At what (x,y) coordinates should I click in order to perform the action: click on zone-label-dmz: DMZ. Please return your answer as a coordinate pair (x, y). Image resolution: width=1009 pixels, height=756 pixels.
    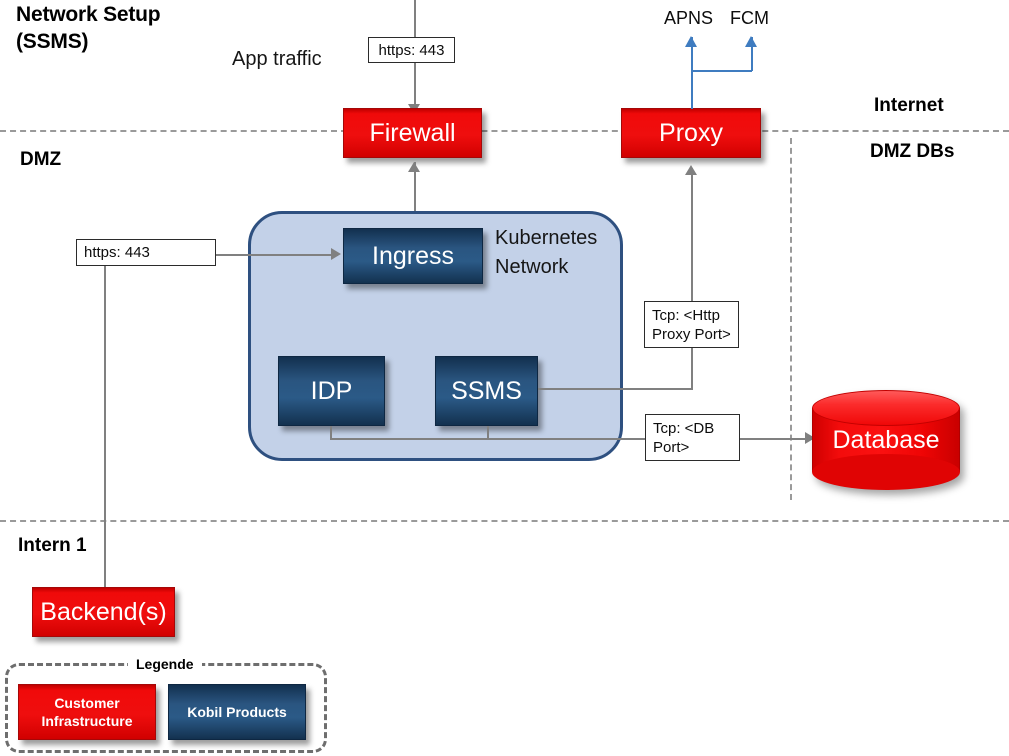
    Looking at the image, I should click on (41, 159).